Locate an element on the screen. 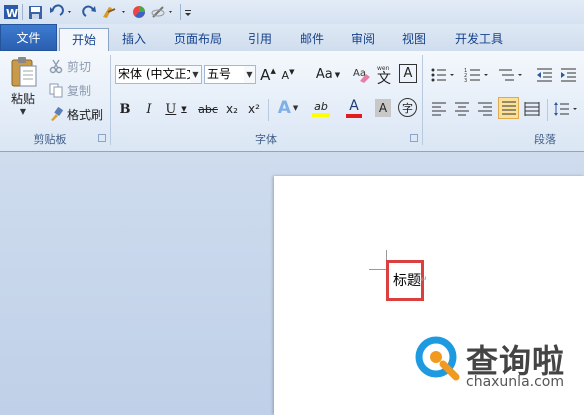 Image resolution: width=584 pixels, height=415 pixels. change-case-button: Aa ▼ is located at coordinates (328, 74).